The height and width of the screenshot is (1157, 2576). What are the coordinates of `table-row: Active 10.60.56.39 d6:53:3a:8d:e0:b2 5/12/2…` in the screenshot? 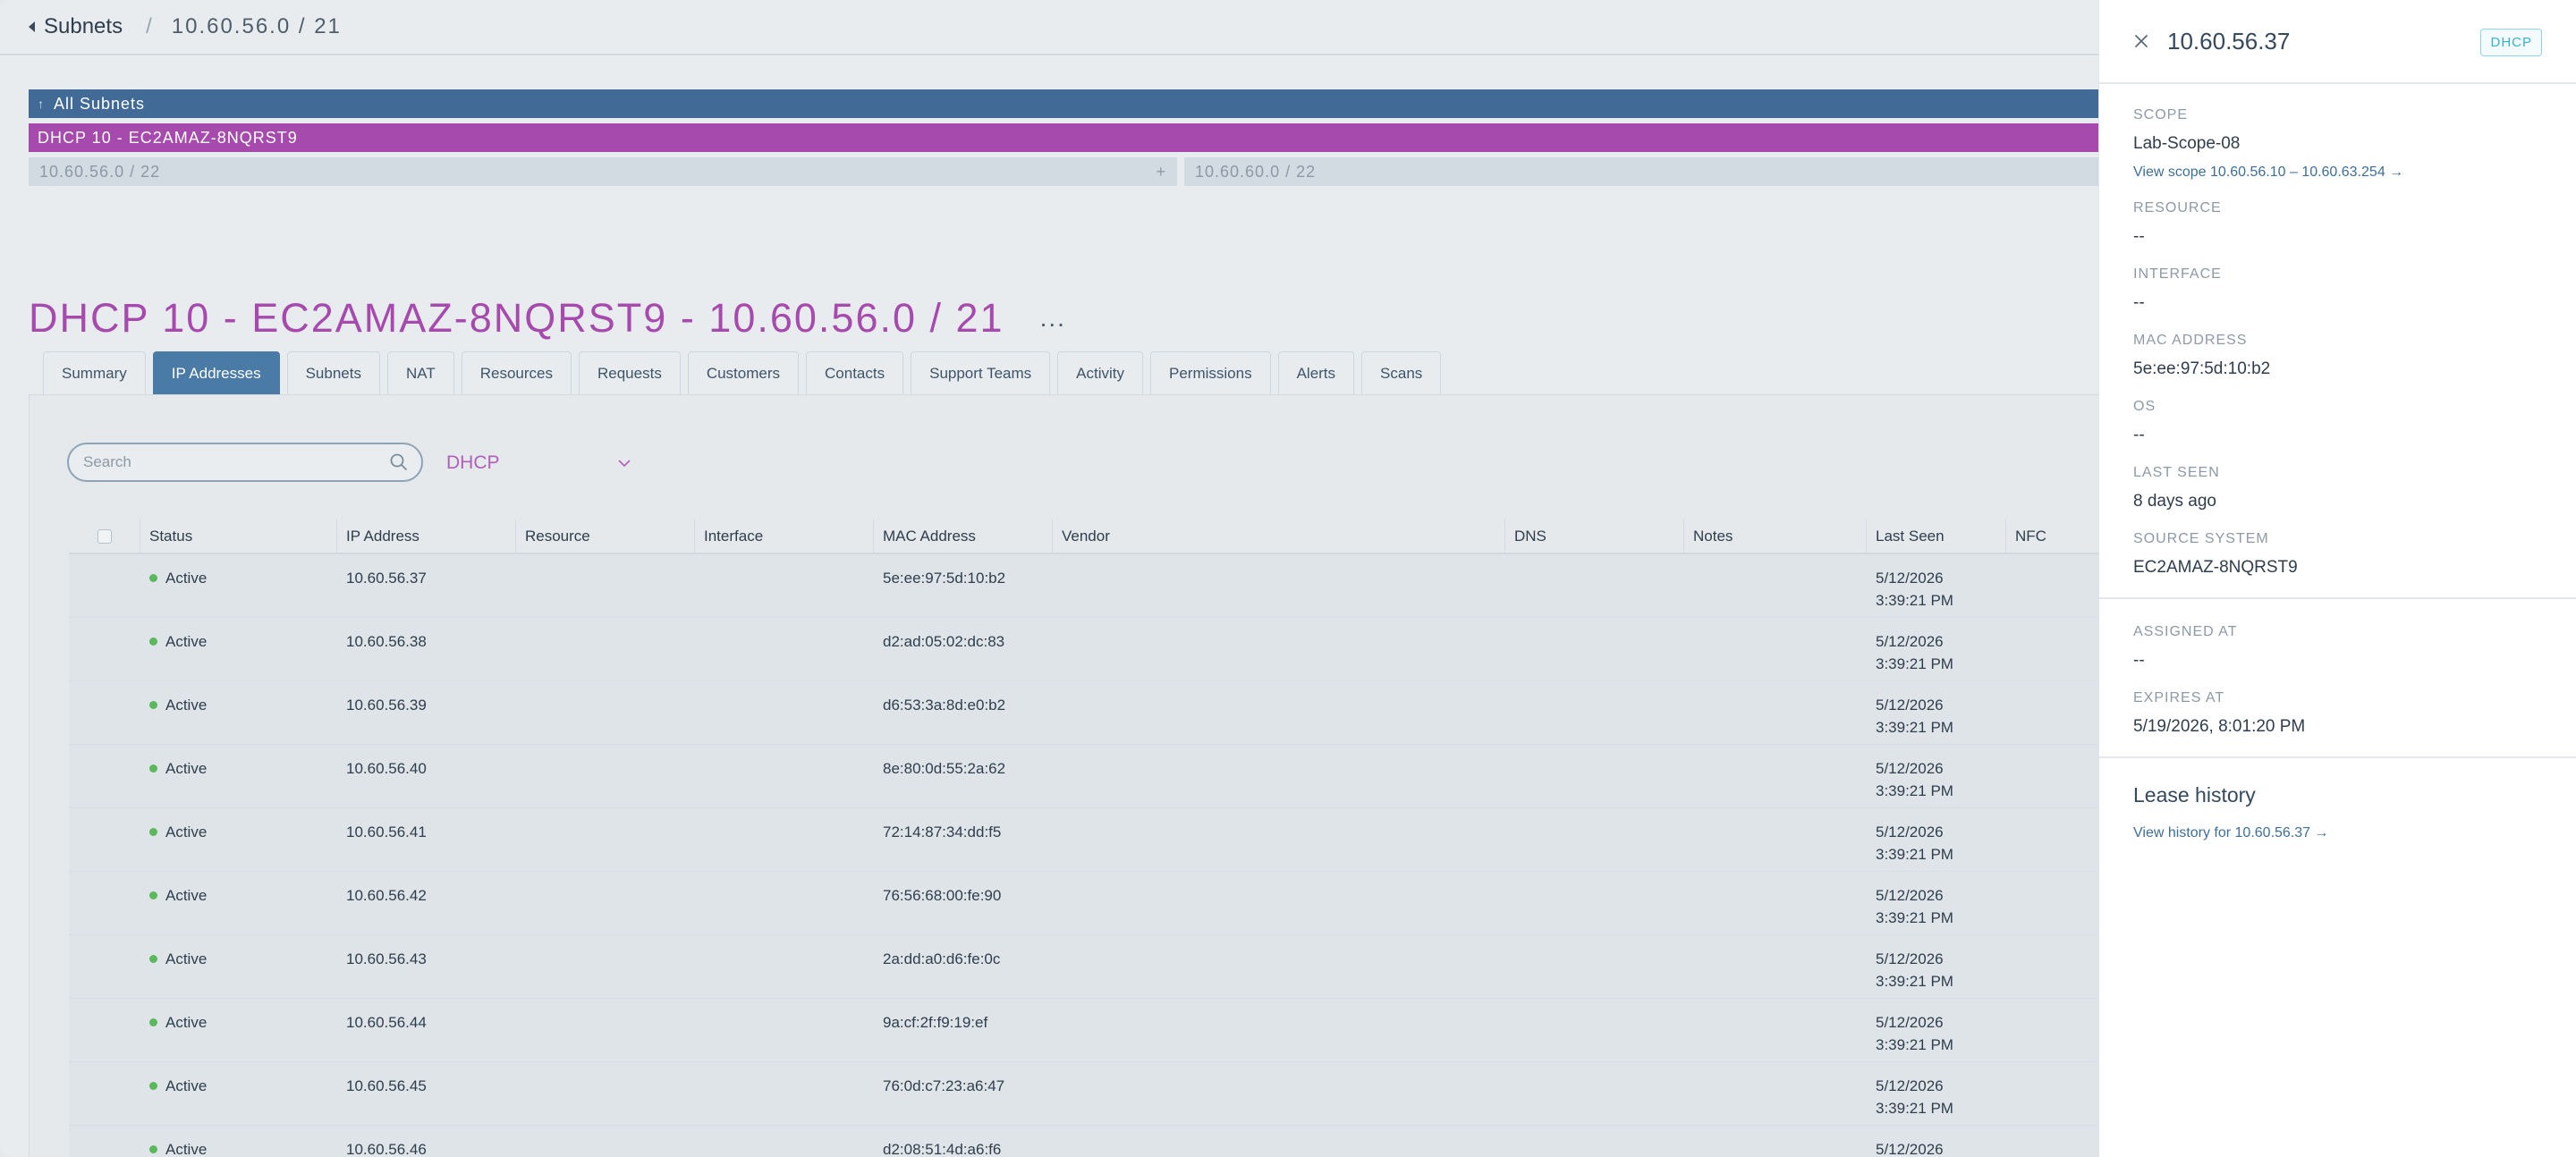 It's located at (1083, 713).